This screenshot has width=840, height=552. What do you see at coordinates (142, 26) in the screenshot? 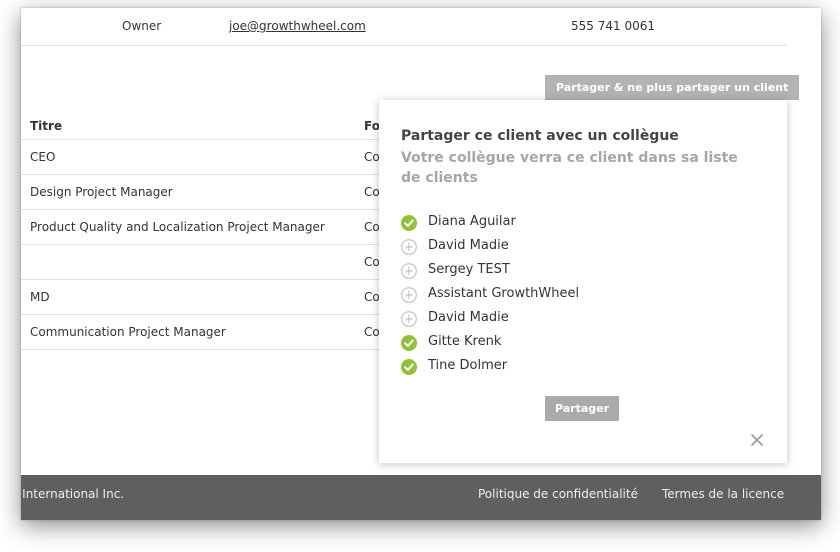
I see `owner-role: Owner` at bounding box center [142, 26].